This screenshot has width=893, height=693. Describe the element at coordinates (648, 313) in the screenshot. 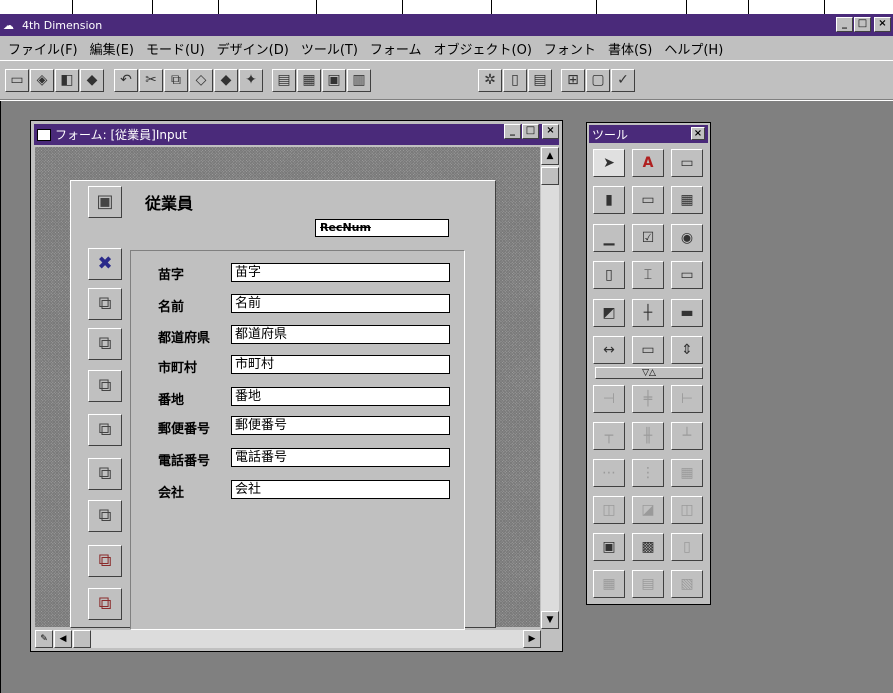

I see `grid-tool-icon: ┼` at that location.